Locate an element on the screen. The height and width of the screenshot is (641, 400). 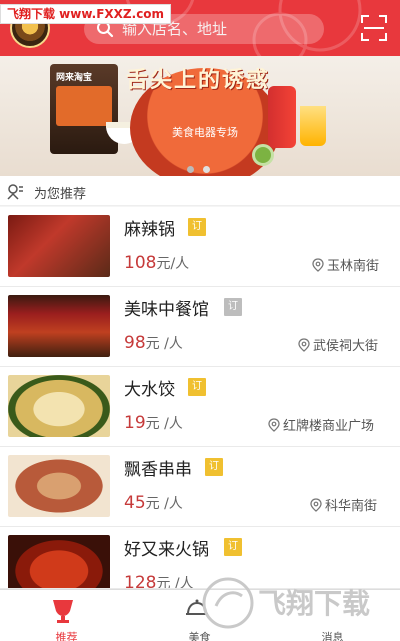
restaurant-location: 红牌楼商业广场 is located at coordinates (321, 424).